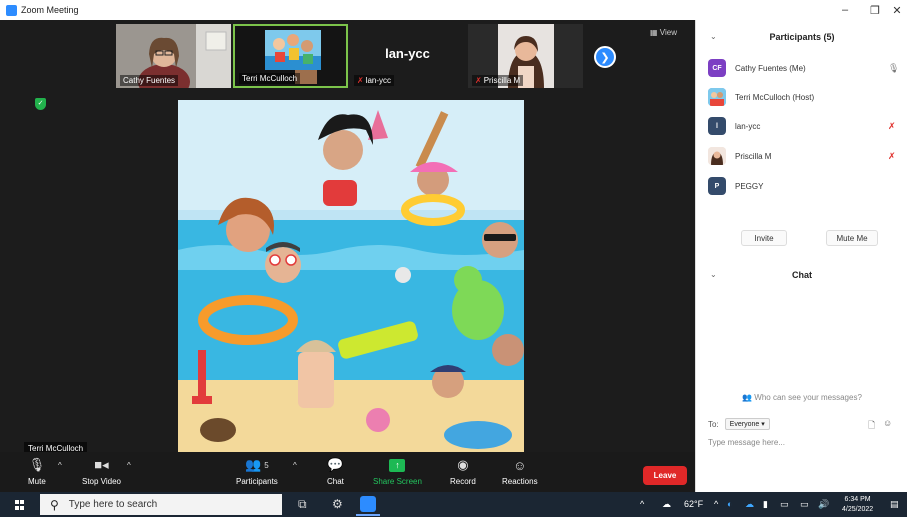 This screenshot has height=517, width=907. What do you see at coordinates (897, 10) in the screenshot?
I see `close-button: ✕` at bounding box center [897, 10].